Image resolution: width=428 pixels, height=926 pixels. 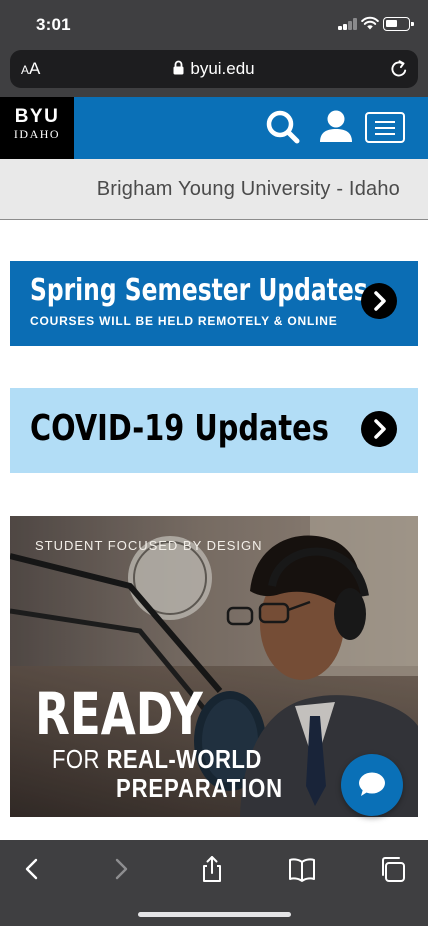 I want to click on user-account-icon, so click(x=336, y=126).